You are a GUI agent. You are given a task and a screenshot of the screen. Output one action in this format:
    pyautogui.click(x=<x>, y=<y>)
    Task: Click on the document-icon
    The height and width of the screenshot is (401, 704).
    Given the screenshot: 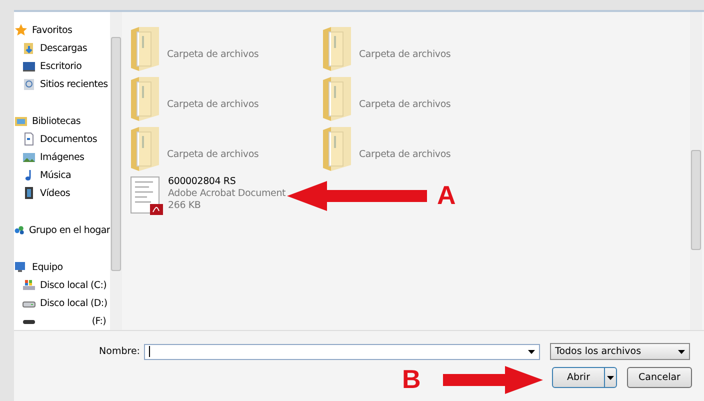 What is the action you would take?
    pyautogui.click(x=29, y=139)
    